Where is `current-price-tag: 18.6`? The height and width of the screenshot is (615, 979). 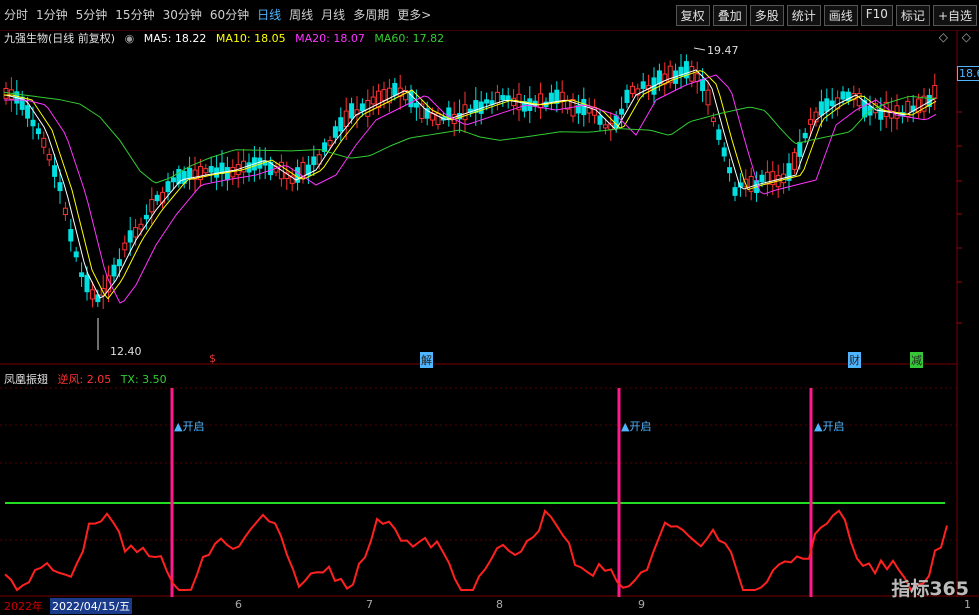 current-price-tag: 18.6 is located at coordinates (968, 73).